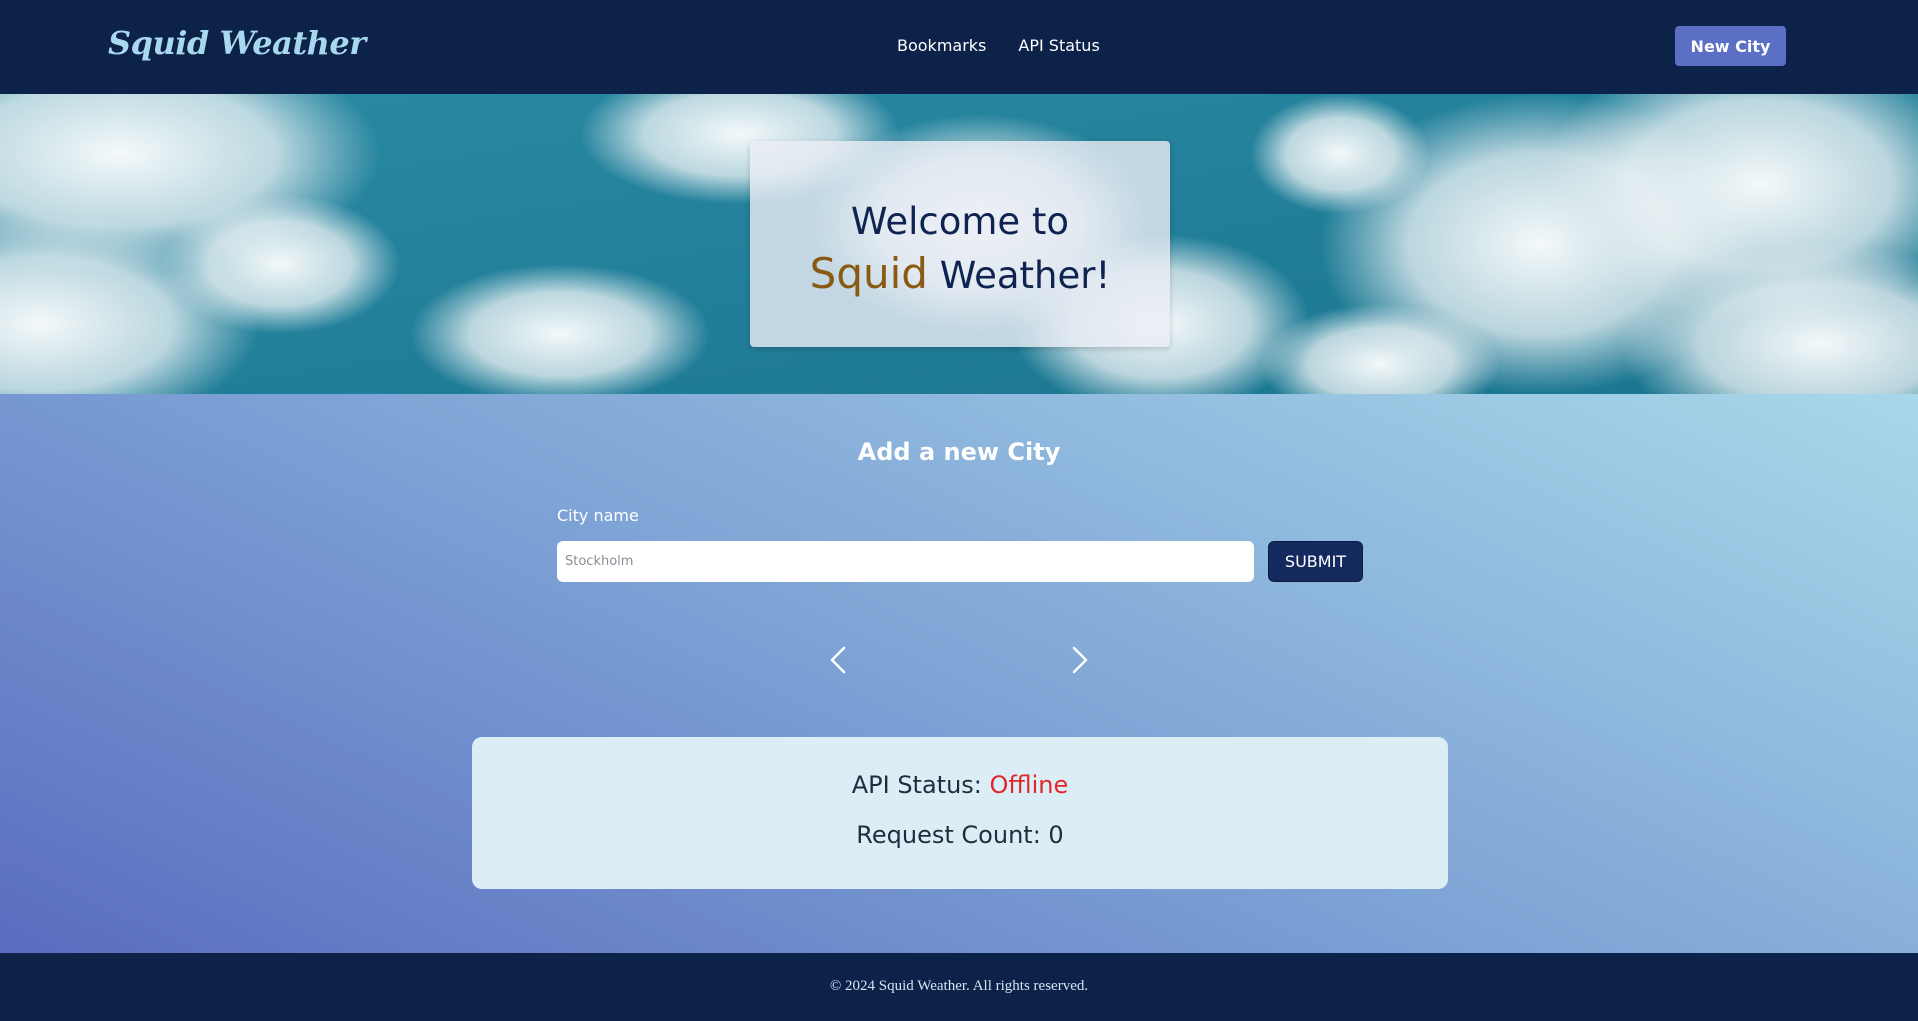 This screenshot has height=1021, width=1918. What do you see at coordinates (1730, 46) in the screenshot?
I see `new-city-button: New City` at bounding box center [1730, 46].